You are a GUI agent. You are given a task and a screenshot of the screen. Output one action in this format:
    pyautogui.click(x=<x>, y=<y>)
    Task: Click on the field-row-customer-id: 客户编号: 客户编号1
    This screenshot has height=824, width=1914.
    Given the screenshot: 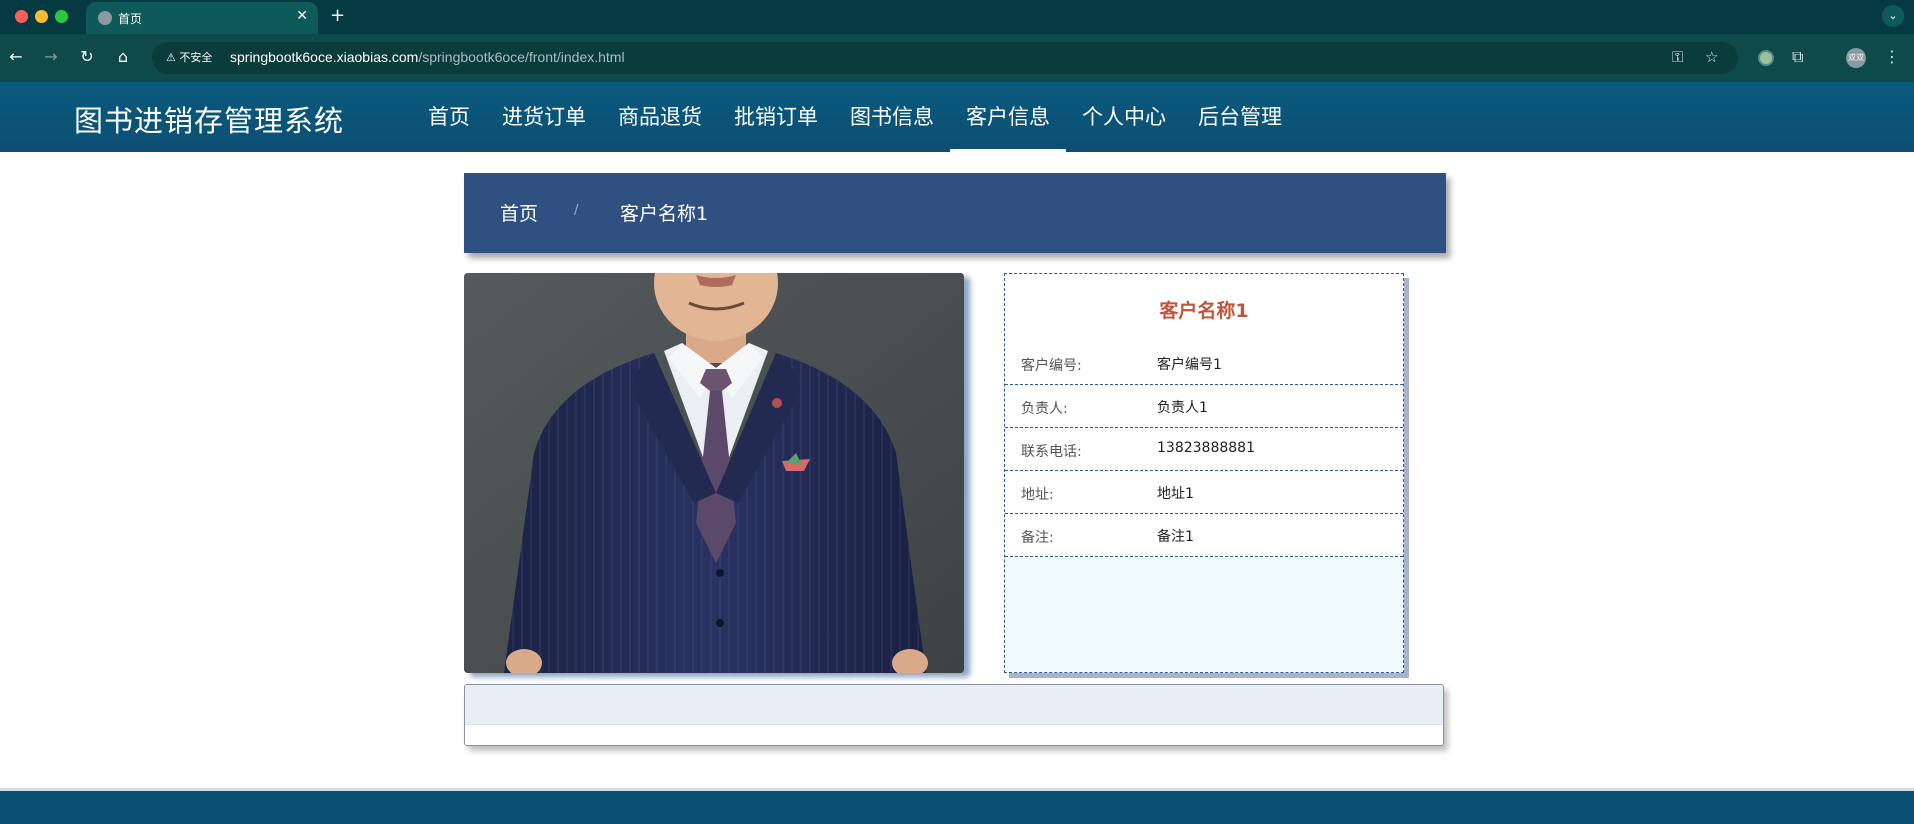 What is the action you would take?
    pyautogui.click(x=1204, y=363)
    